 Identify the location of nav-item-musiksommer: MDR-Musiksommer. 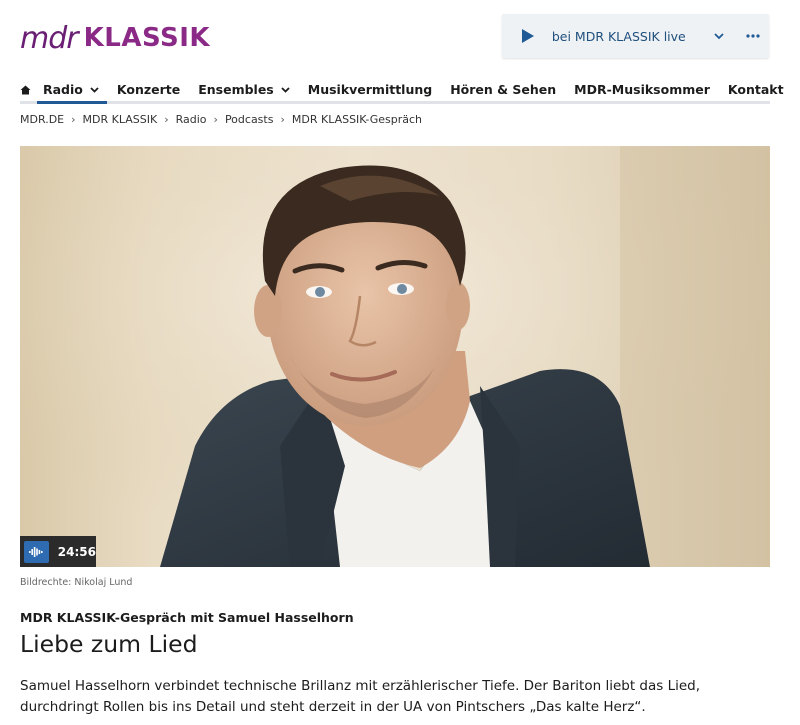
(642, 89).